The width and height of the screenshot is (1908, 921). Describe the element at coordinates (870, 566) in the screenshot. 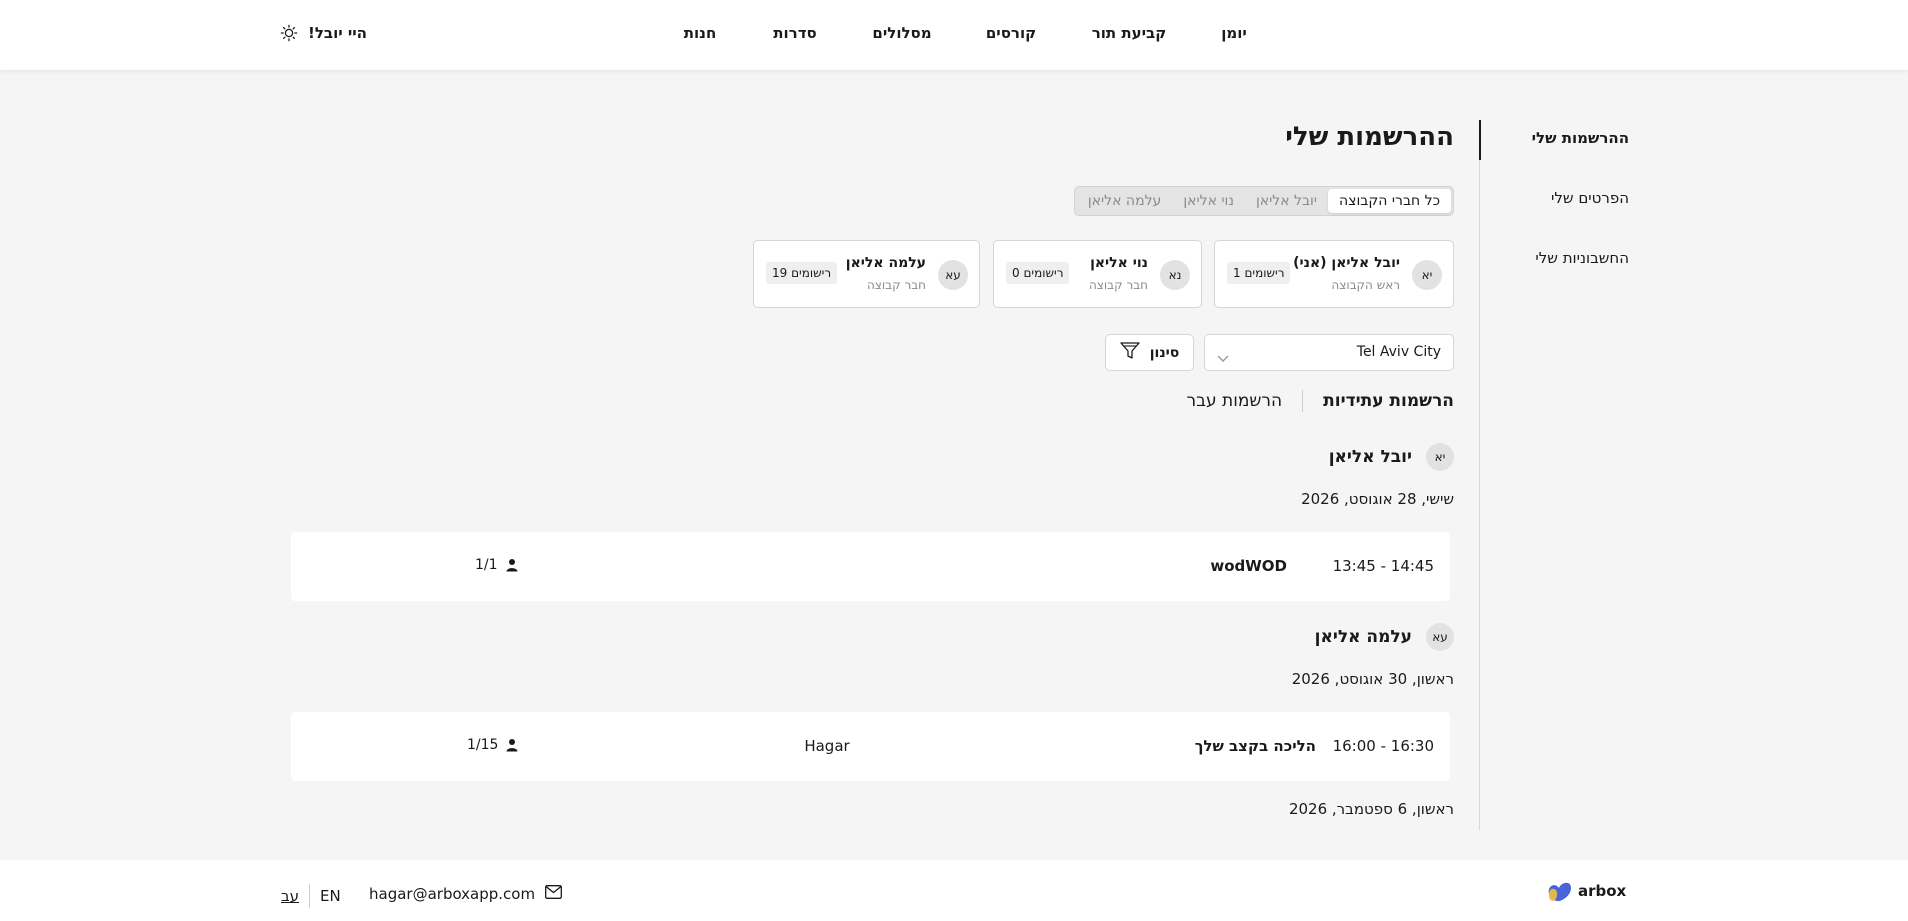

I see `registration-row: 13:45 - 14:45 wodWOD 1/1` at that location.